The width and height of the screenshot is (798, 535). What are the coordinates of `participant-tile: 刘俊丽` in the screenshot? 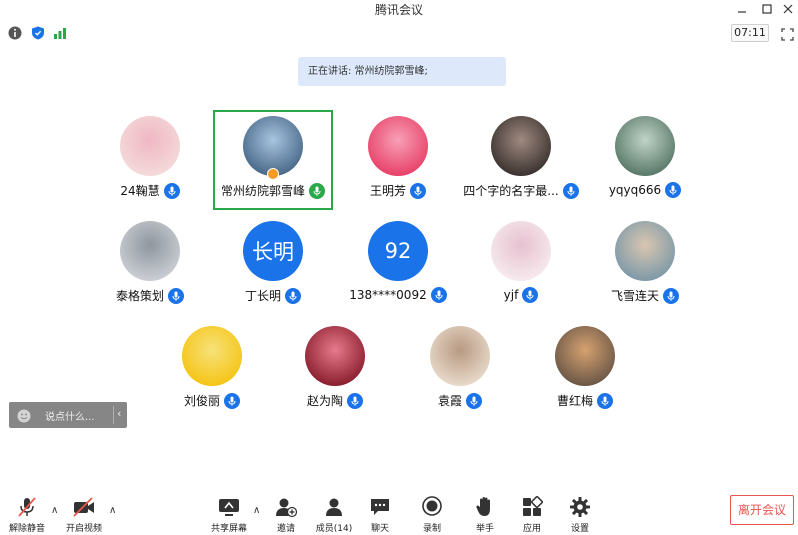 It's located at (212, 372).